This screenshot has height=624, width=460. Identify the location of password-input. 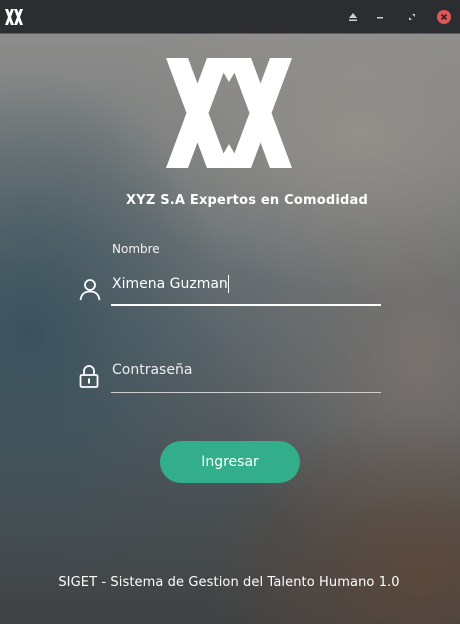
(246, 370).